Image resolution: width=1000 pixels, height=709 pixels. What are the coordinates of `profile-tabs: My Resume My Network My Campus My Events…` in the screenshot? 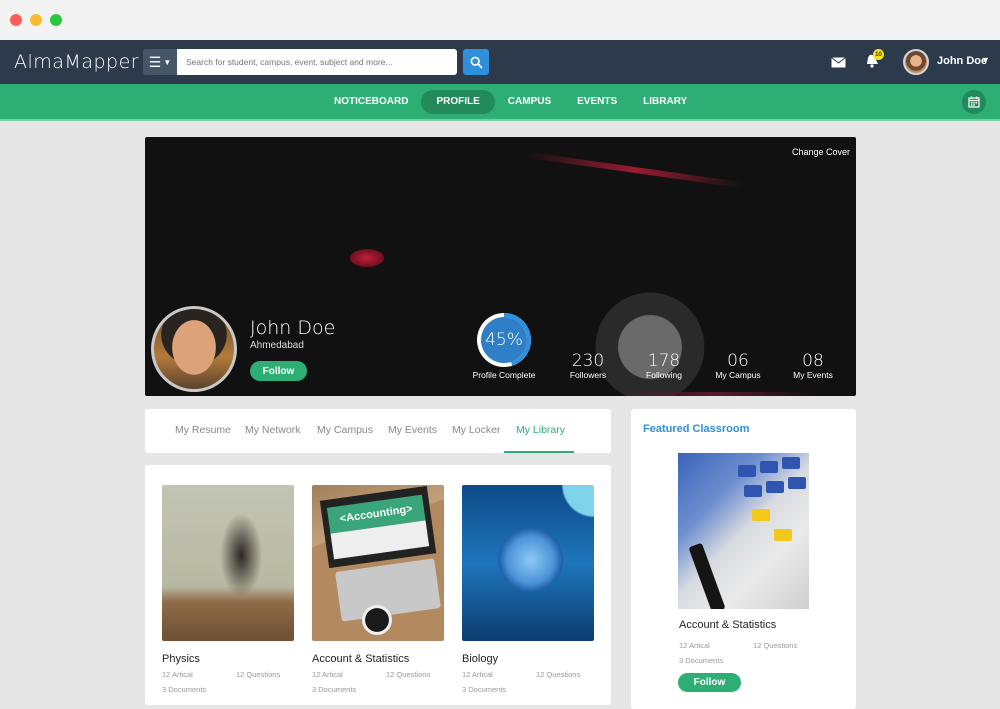 It's located at (378, 431).